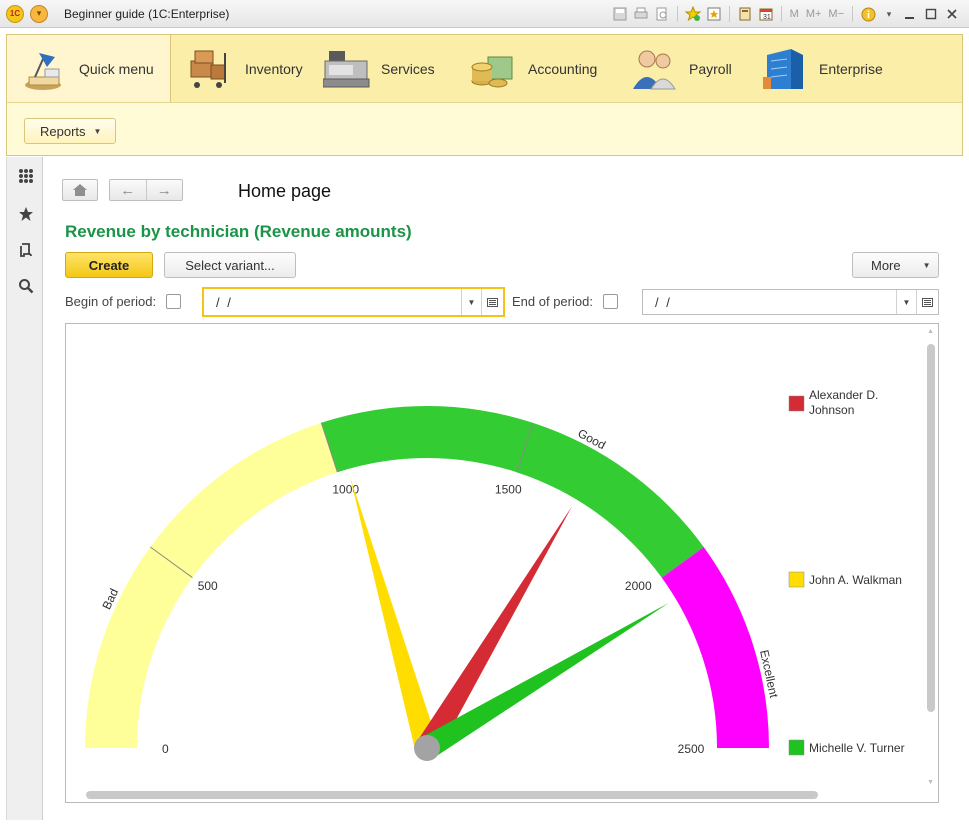  Describe the element at coordinates (620, 14) in the screenshot. I see `save-icon` at that location.